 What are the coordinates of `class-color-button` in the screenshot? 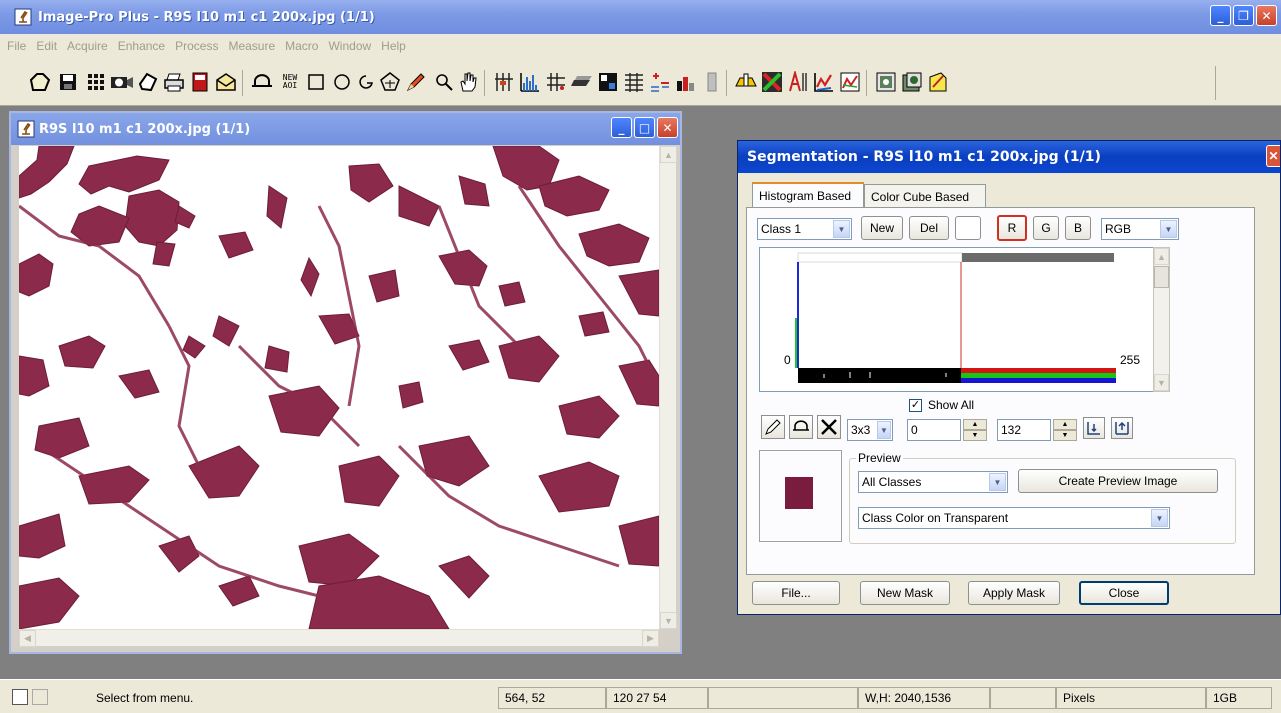 It's located at (968, 228).